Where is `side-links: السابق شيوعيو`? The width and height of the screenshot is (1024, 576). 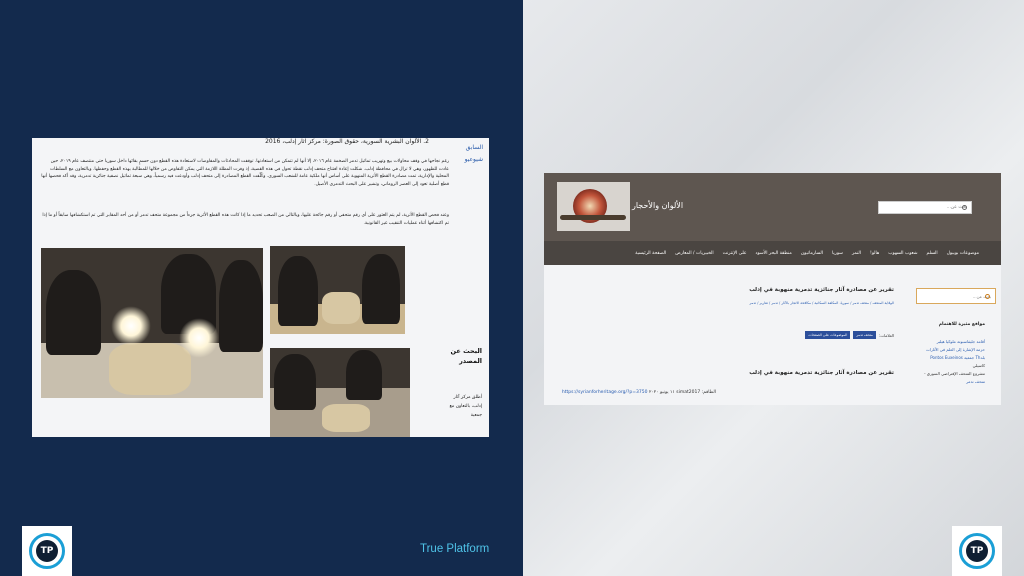 side-links: السابق شيوعيو is located at coordinates (474, 154).